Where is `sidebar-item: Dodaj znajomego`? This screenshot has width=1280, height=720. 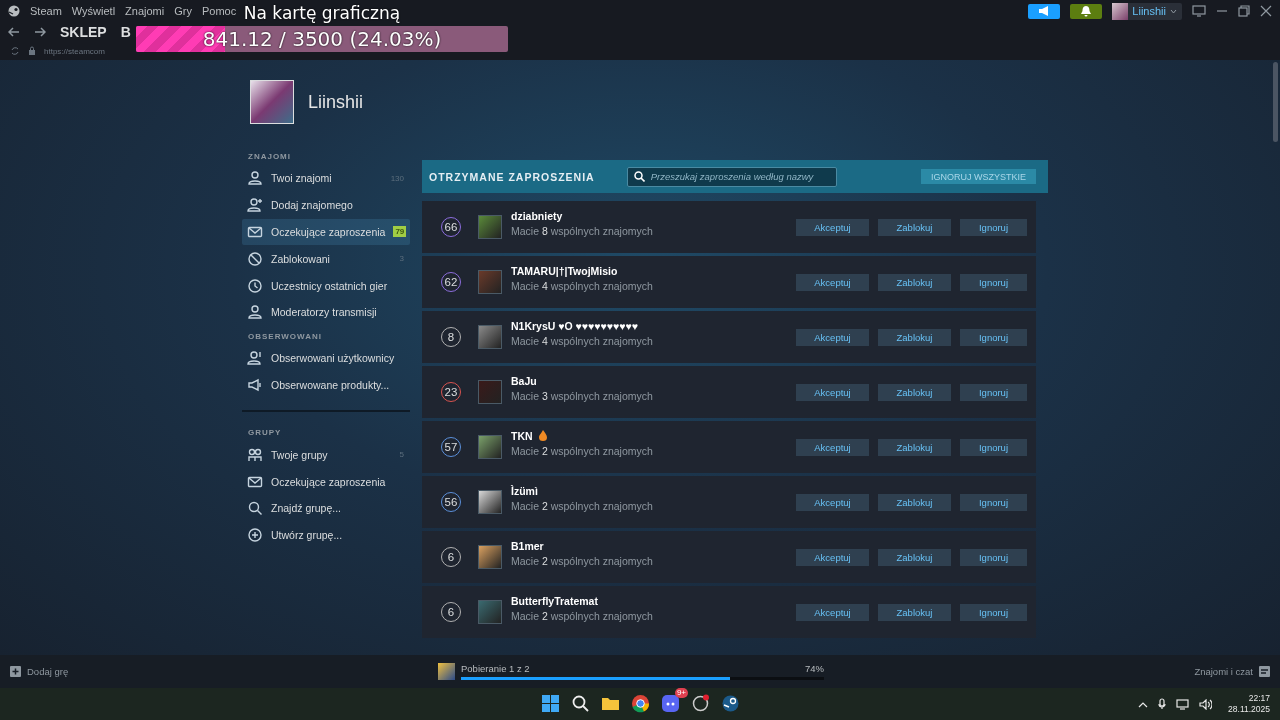
sidebar-item: Dodaj znajomego is located at coordinates (326, 205).